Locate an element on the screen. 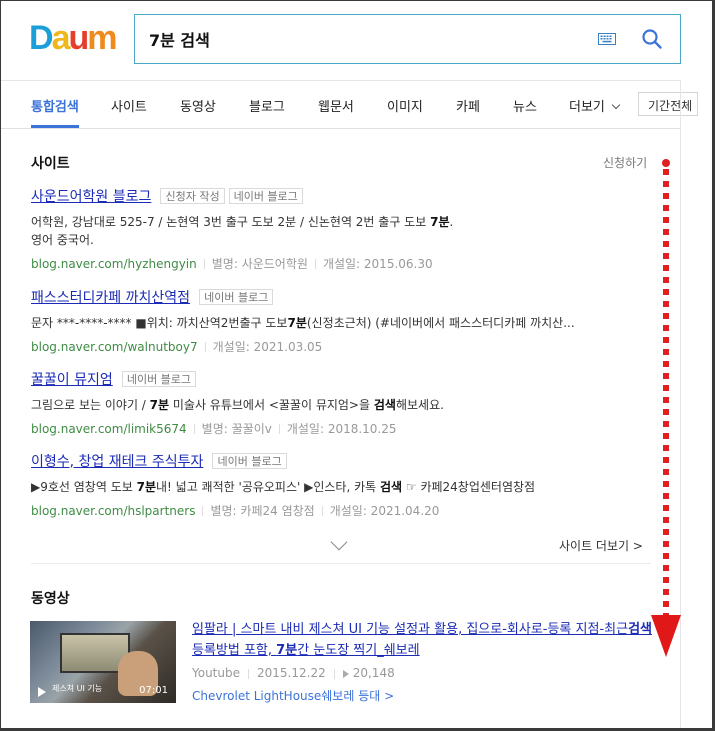  logo-letter-a: a is located at coordinates (61, 38).